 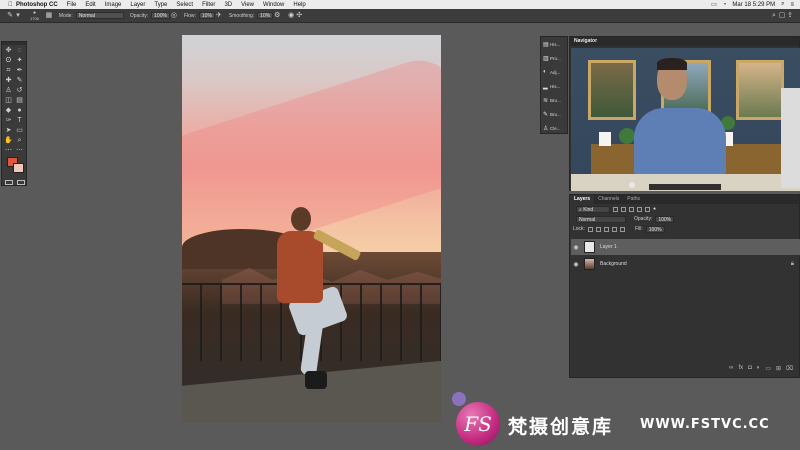 I want to click on wifi-icon: ◔, so click(x=725, y=5).